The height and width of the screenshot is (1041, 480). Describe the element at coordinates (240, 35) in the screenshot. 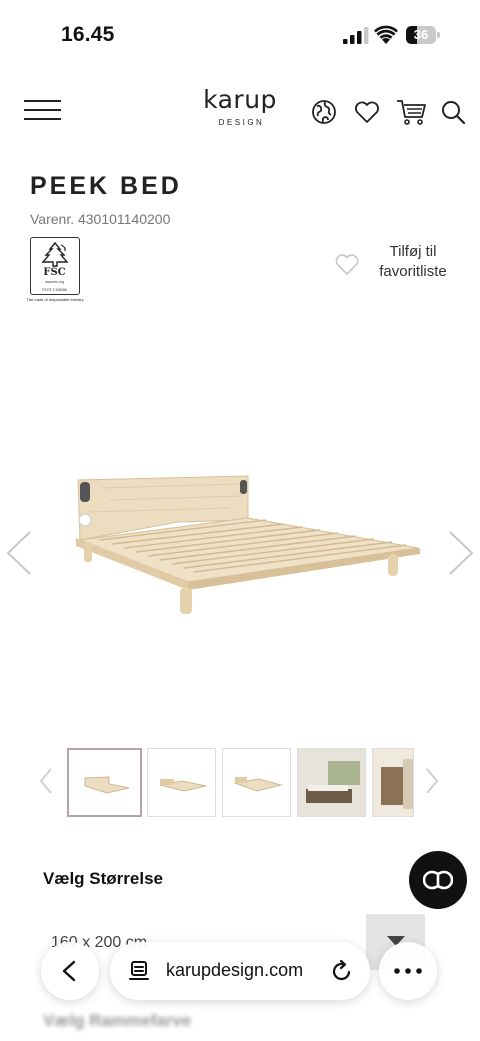

I see `status-bar: 16.45 36` at that location.